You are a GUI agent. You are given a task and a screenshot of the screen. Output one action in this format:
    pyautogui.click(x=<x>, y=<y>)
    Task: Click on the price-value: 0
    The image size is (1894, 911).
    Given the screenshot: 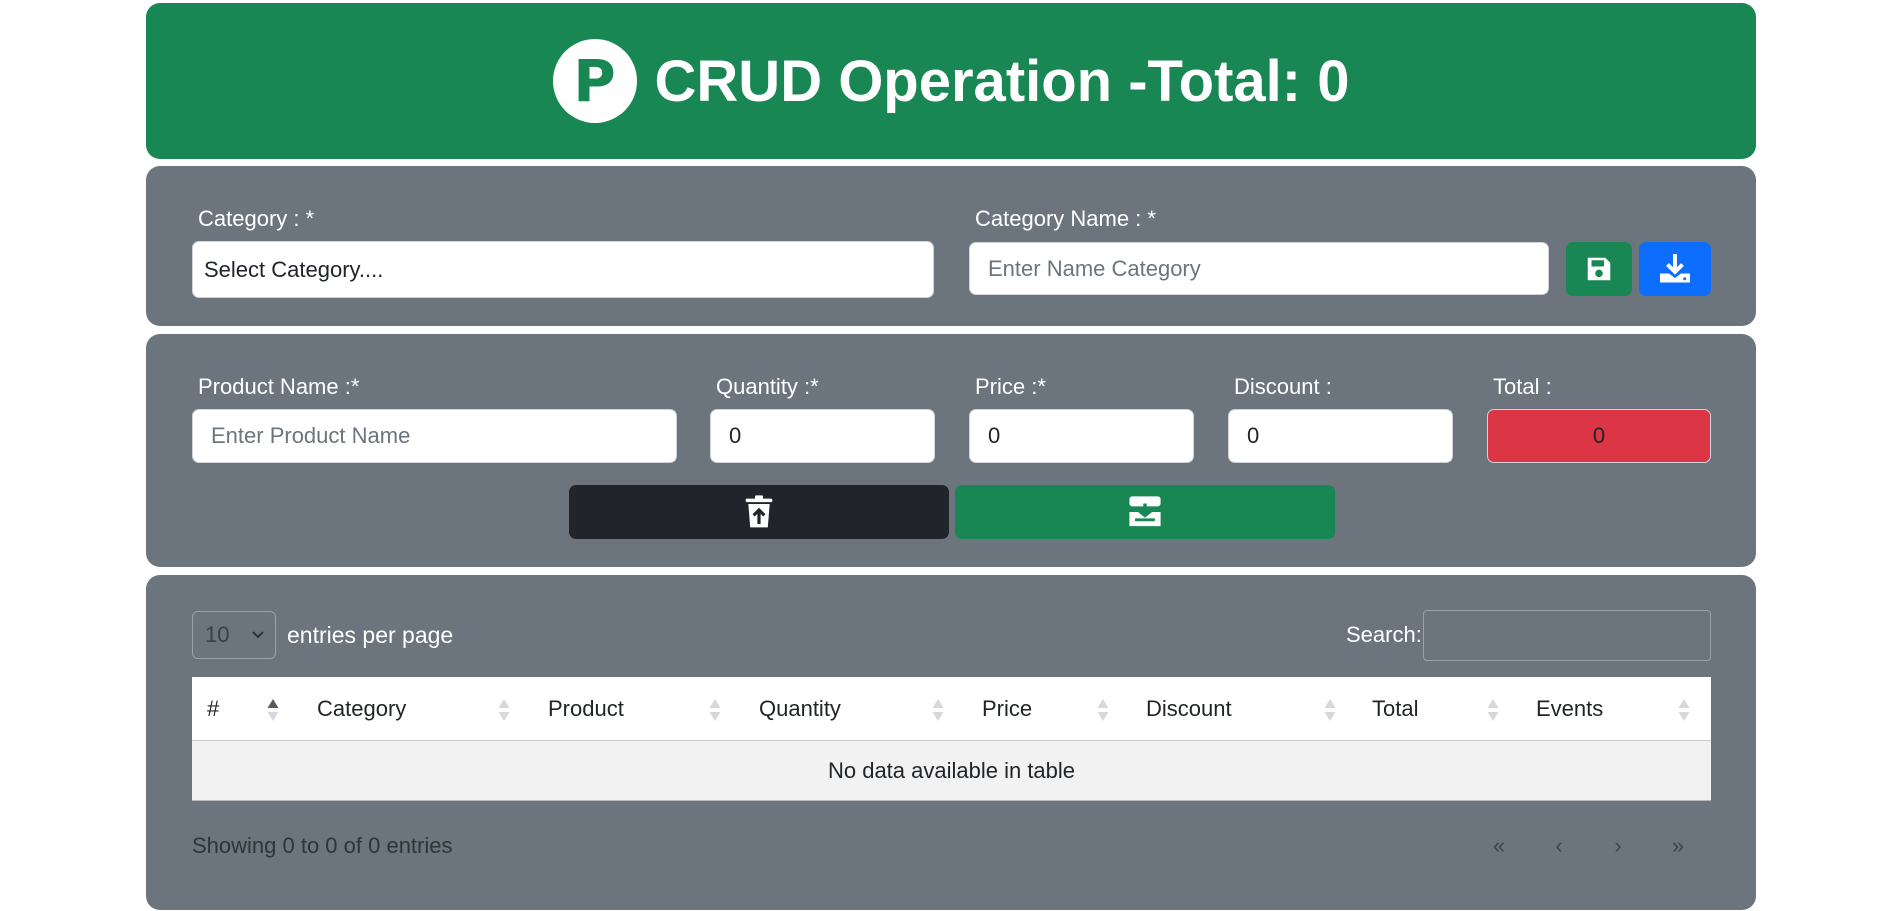 What is the action you would take?
    pyautogui.click(x=994, y=435)
    